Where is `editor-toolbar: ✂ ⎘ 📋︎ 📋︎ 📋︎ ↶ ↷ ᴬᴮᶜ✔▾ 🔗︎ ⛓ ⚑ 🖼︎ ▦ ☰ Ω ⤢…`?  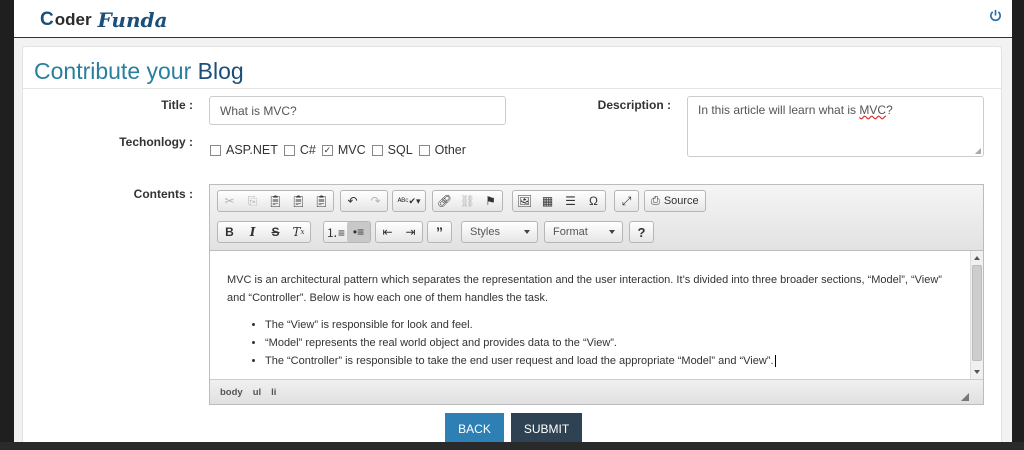
editor-toolbar: ✂ ⎘ 📋︎ 📋︎ 📋︎ ↶ ↷ ᴬᴮᶜ✔▾ 🔗︎ ⛓ ⚑ 🖼︎ ▦ ☰ Ω ⤢… is located at coordinates (596, 218).